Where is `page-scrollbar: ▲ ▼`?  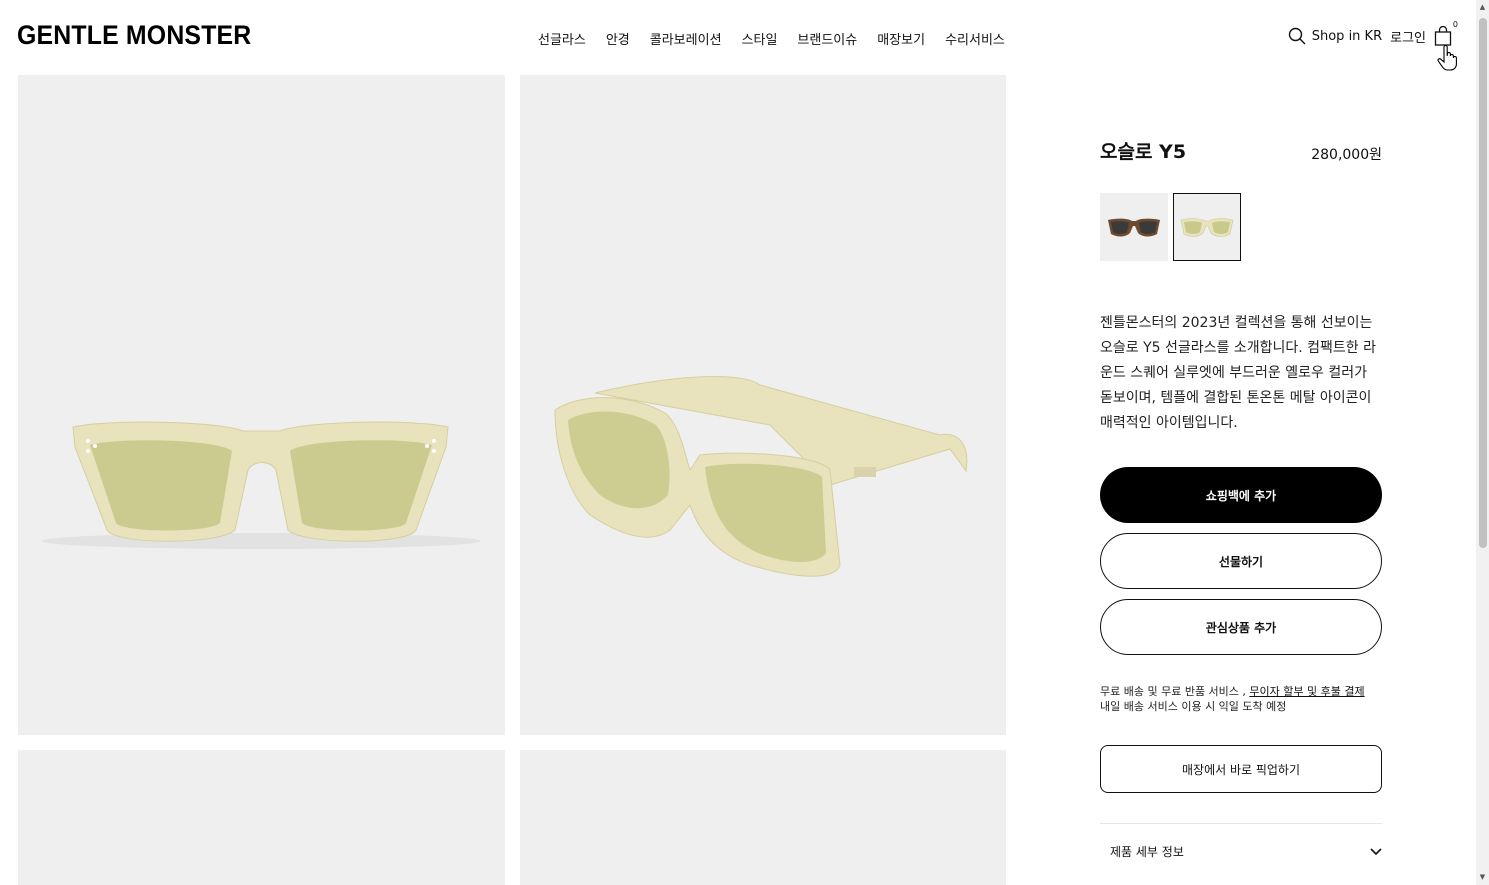
page-scrollbar: ▲ ▼ is located at coordinates (1482, 442).